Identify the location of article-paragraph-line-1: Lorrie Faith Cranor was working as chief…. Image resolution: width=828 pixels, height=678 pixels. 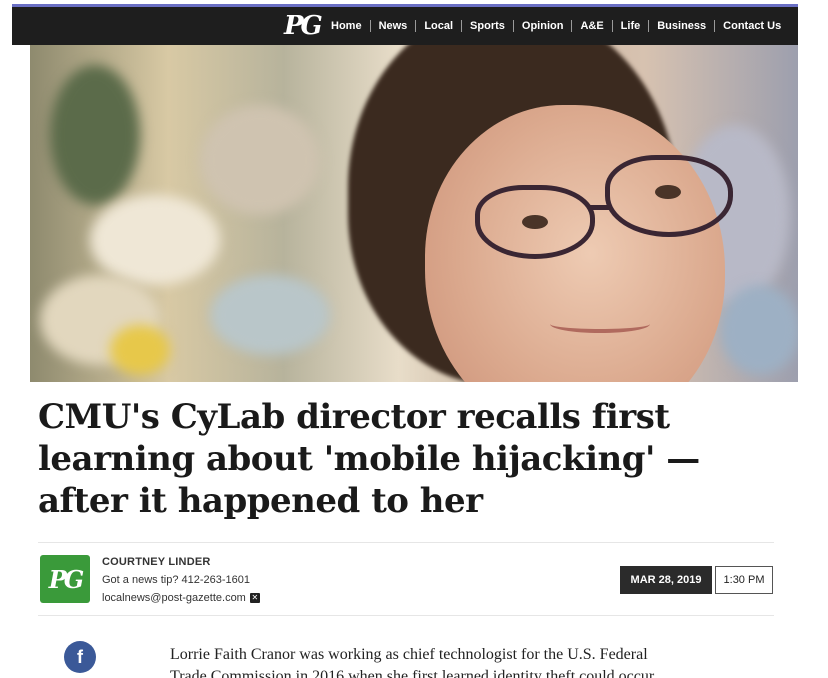
(409, 654).